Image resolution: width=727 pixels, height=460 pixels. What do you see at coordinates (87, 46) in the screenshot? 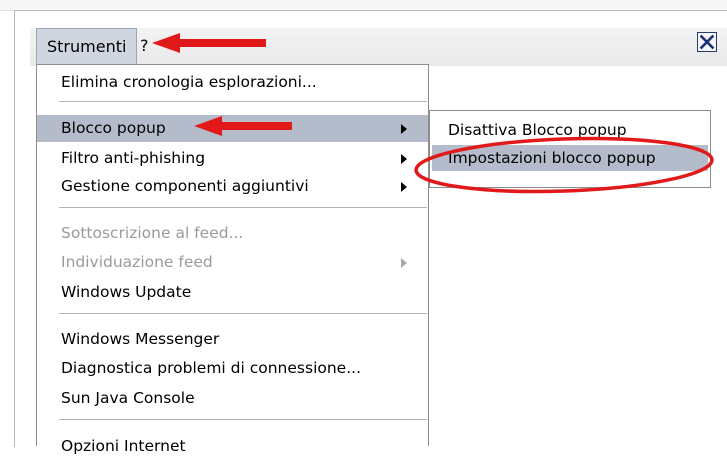
I see `menu-strumenti: Strumenti` at bounding box center [87, 46].